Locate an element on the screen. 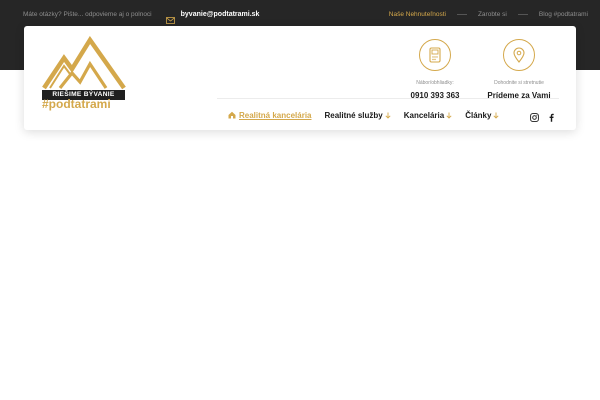 This screenshot has width=600, height=400. phone-circle is located at coordinates (435, 55).